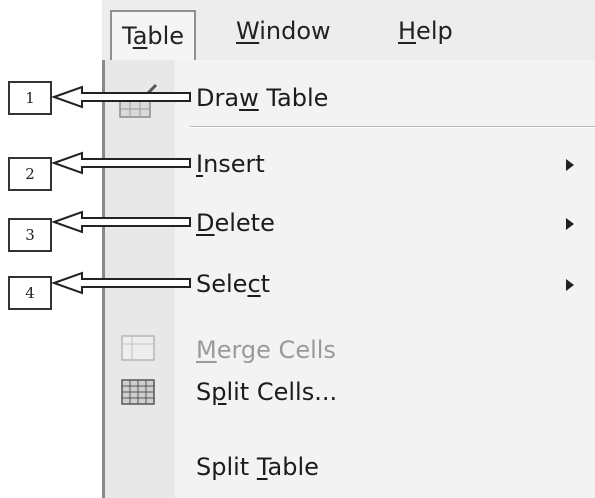  Describe the element at coordinates (30, 98) in the screenshot. I see `callout-box-1: 1` at that location.